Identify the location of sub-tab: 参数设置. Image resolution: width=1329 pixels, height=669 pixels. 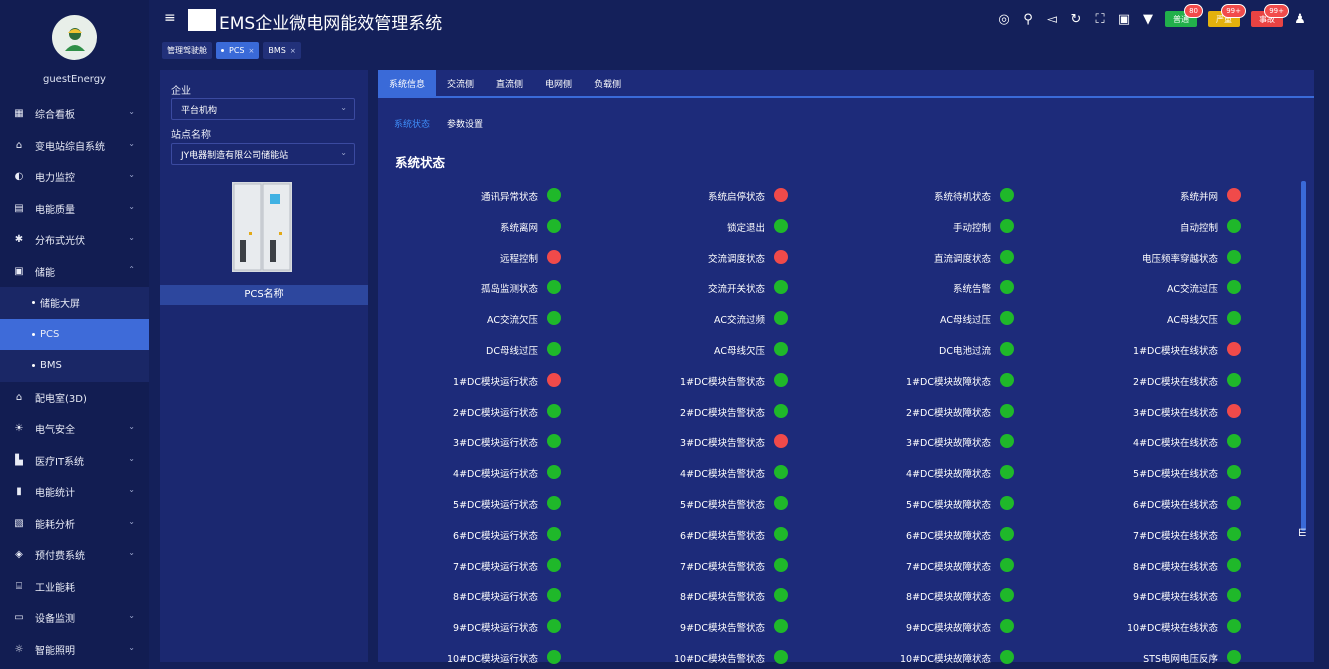
(465, 123).